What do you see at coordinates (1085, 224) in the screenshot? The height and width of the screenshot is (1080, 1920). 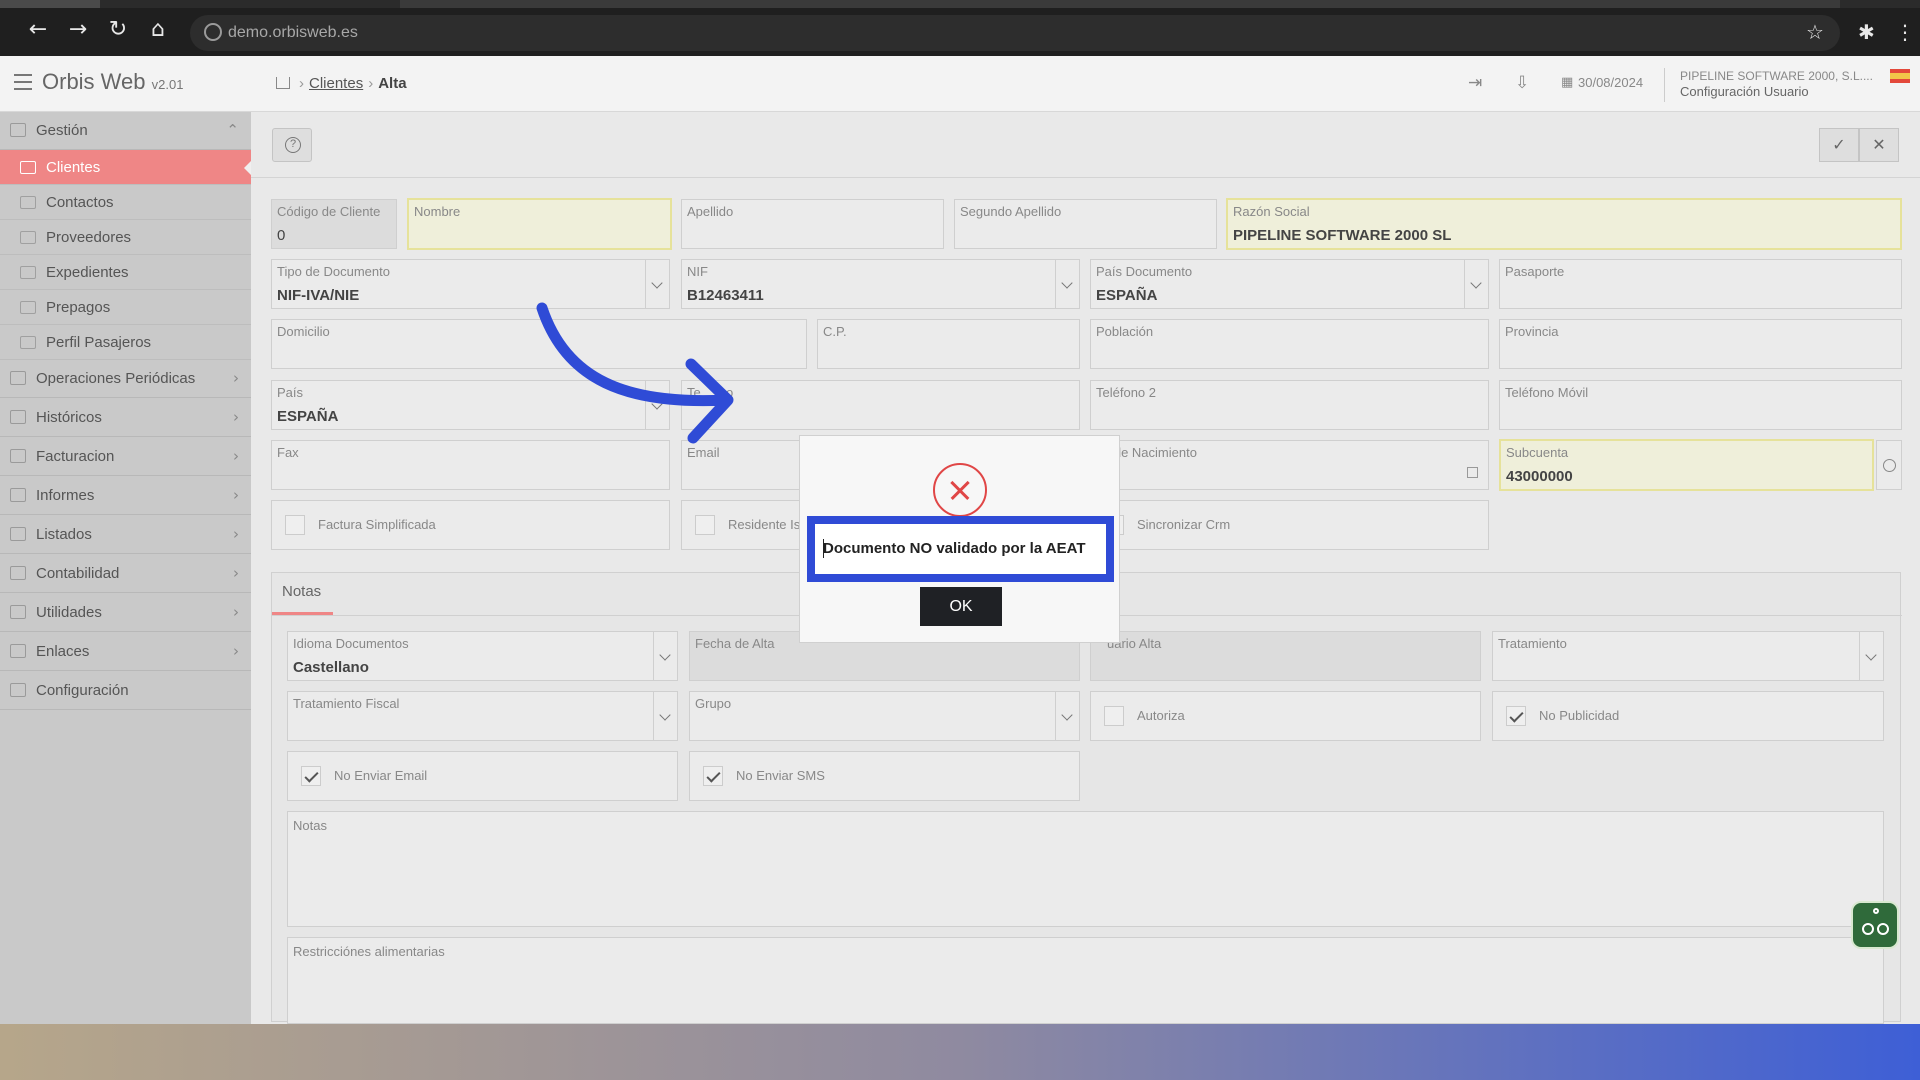 I see `segundo-apellido-field: Segundo Apellido` at bounding box center [1085, 224].